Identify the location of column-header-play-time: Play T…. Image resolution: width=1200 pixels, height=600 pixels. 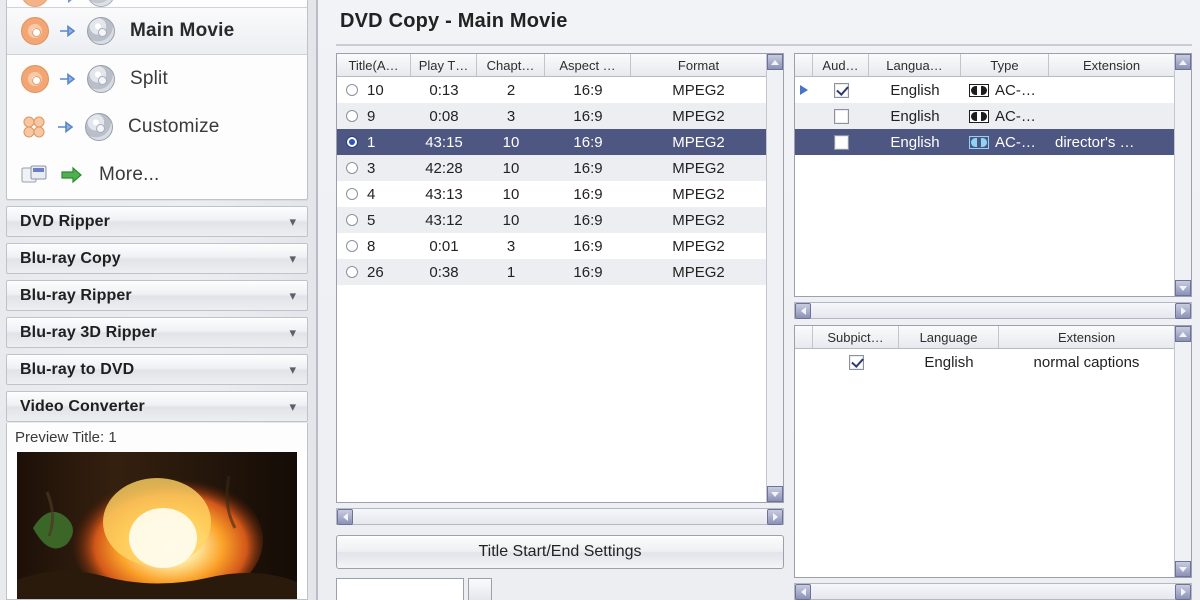
(444, 65).